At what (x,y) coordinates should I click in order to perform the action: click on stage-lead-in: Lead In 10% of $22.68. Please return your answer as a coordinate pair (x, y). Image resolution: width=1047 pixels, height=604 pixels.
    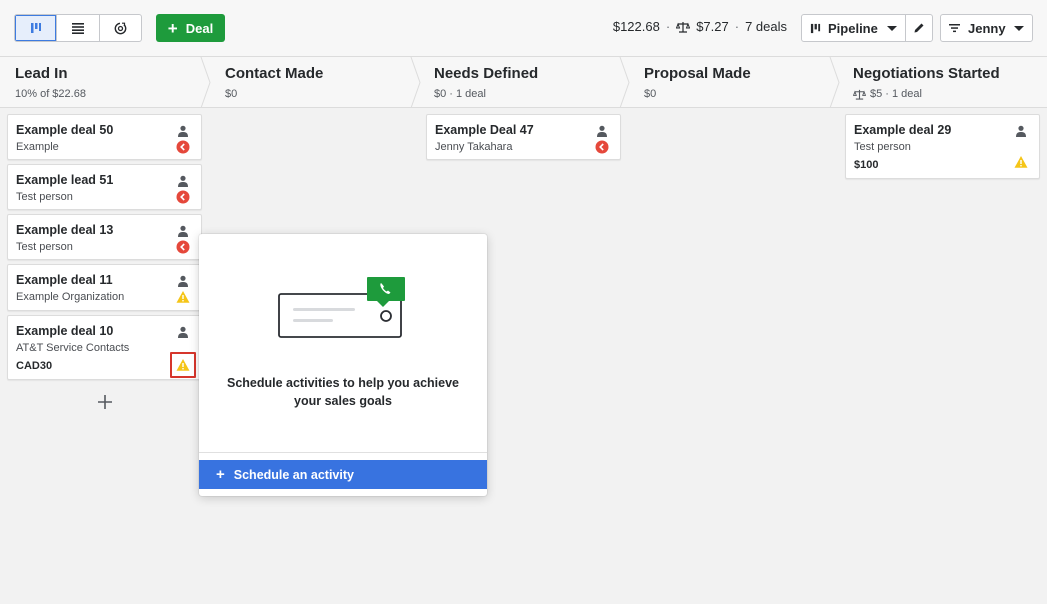
    Looking at the image, I should click on (105, 82).